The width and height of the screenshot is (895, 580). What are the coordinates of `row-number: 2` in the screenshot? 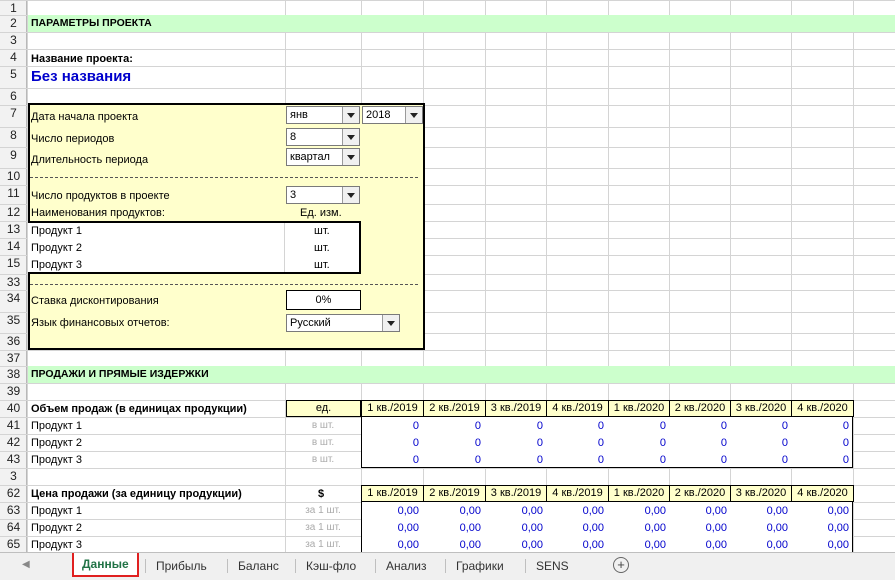 It's located at (13, 23).